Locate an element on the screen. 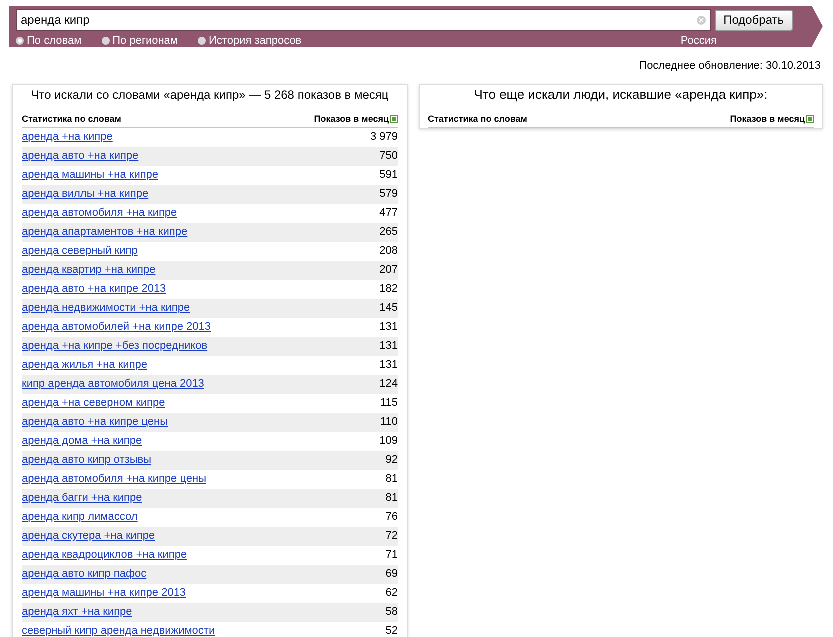  count-cell-text: 208 is located at coordinates (389, 252).